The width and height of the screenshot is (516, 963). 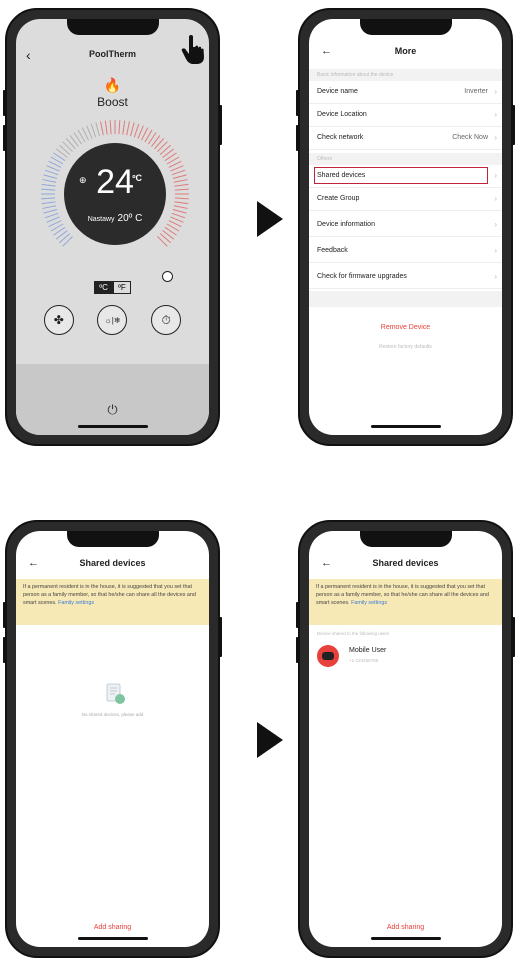 What do you see at coordinates (101, 219) in the screenshot?
I see `setpoint-label: Nastawy` at bounding box center [101, 219].